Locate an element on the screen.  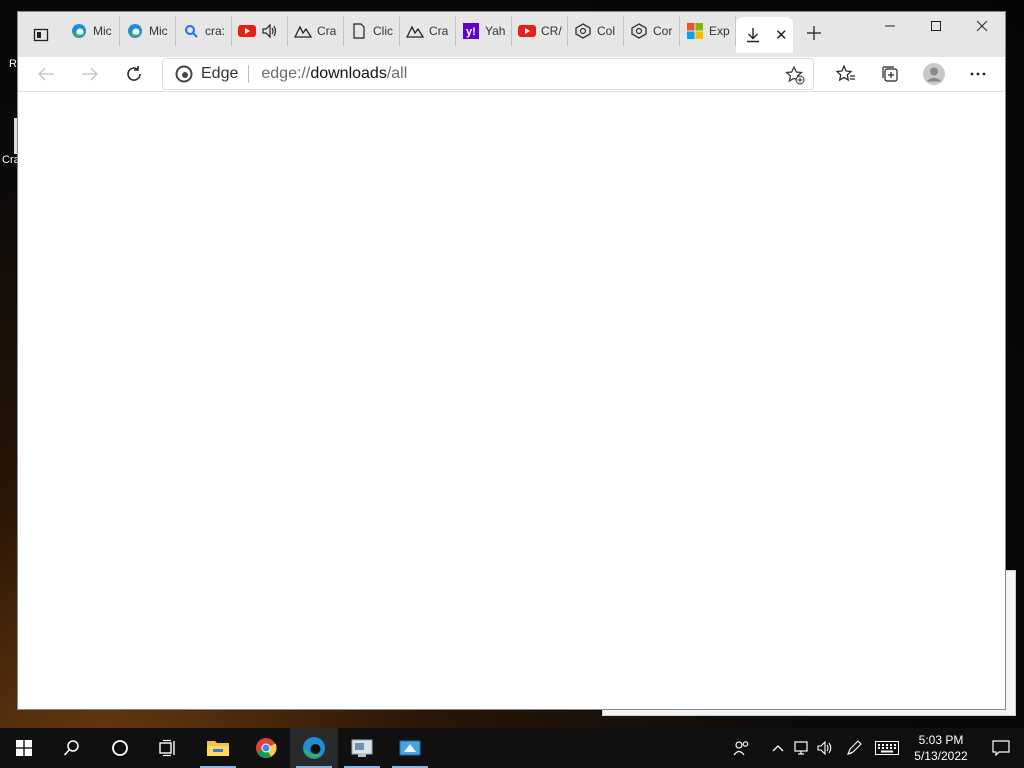
tab-1-title: Mic is located at coordinates (102, 31).